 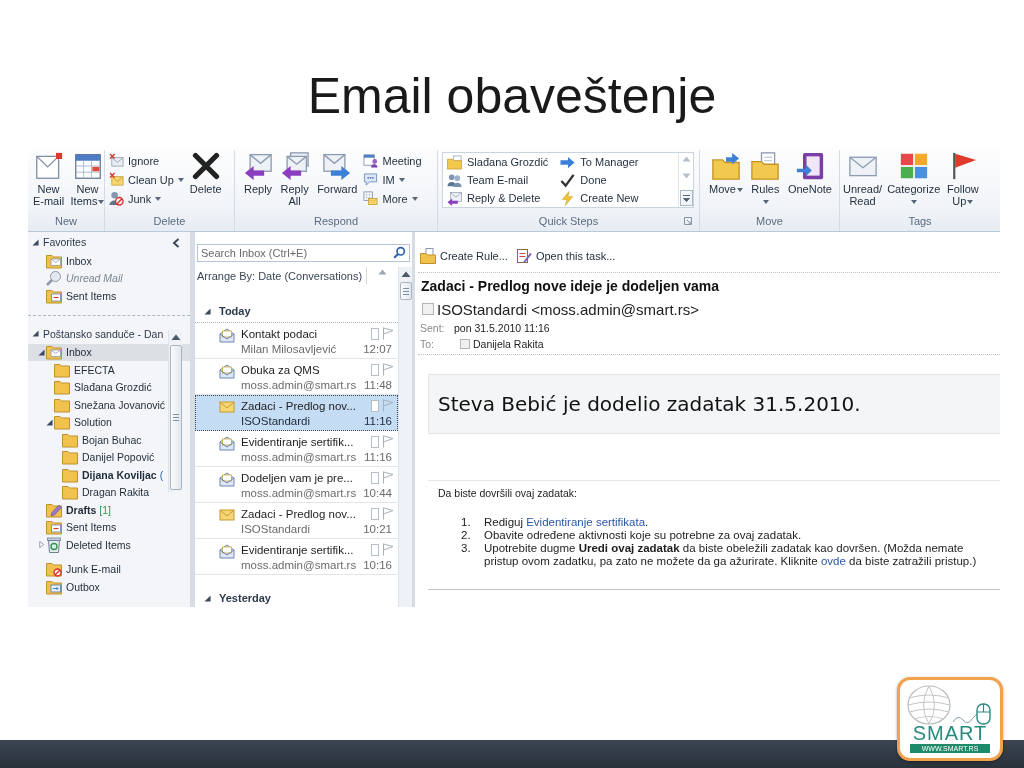 What do you see at coordinates (337, 179) in the screenshot?
I see `forward-button: Forward` at bounding box center [337, 179].